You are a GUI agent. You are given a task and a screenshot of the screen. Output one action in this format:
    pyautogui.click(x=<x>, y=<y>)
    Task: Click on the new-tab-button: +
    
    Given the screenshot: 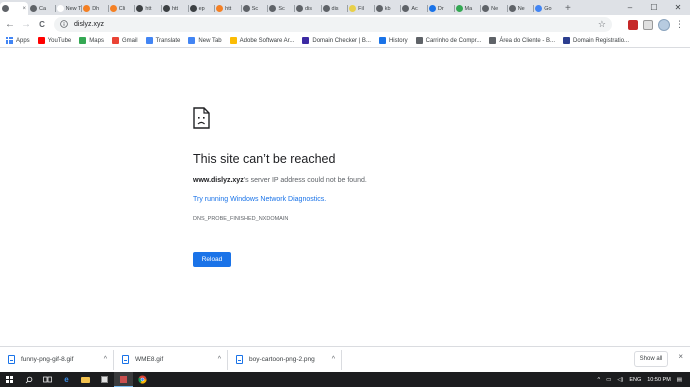 What is the action you would take?
    pyautogui.click(x=568, y=8)
    